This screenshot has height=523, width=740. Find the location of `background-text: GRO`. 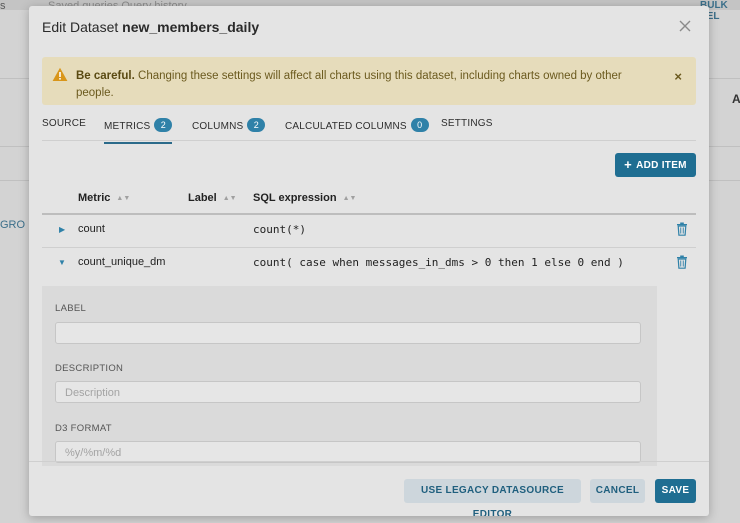

background-text: GRO is located at coordinates (13, 225).